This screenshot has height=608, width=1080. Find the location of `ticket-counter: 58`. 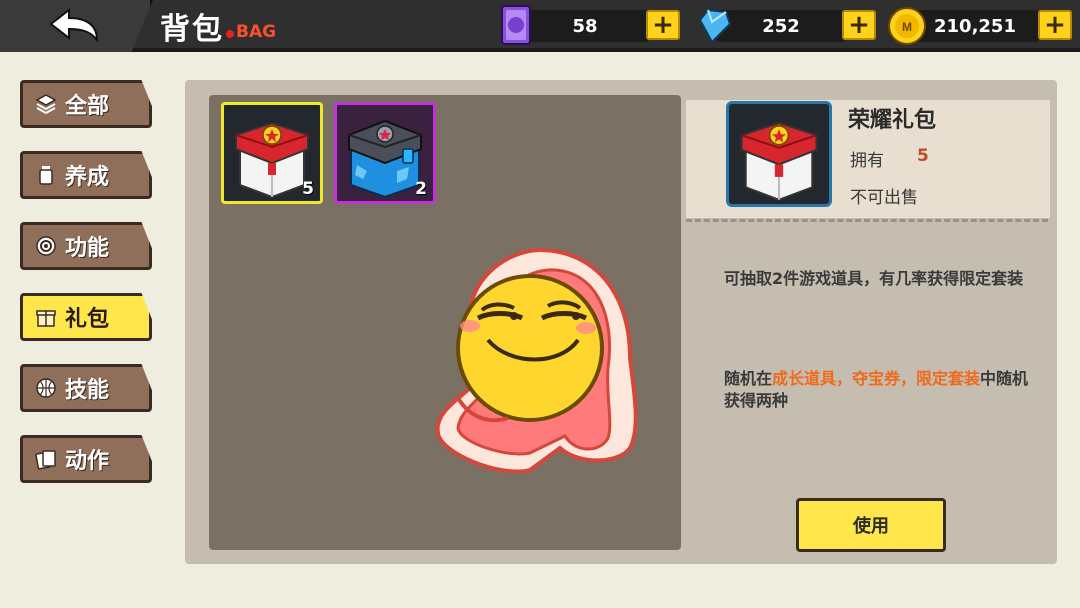

ticket-counter: 58 is located at coordinates (585, 26).